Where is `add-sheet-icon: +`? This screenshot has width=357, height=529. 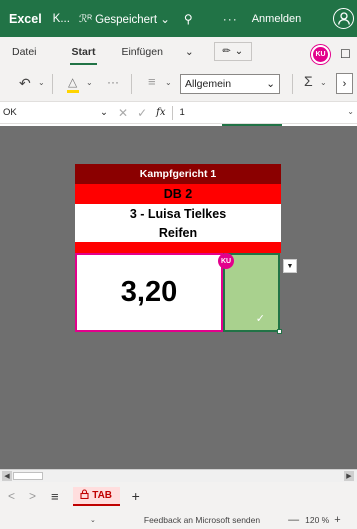 add-sheet-icon: + is located at coordinates (136, 496).